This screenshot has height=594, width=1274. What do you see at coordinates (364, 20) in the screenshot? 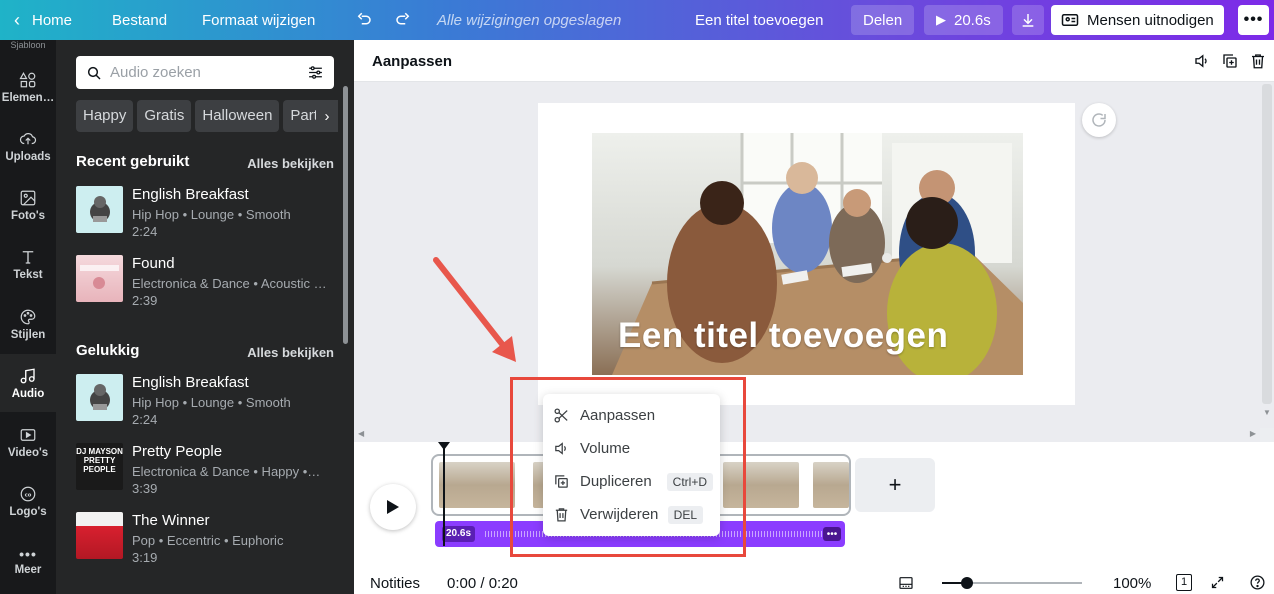
I see `undo-icon` at bounding box center [364, 20].